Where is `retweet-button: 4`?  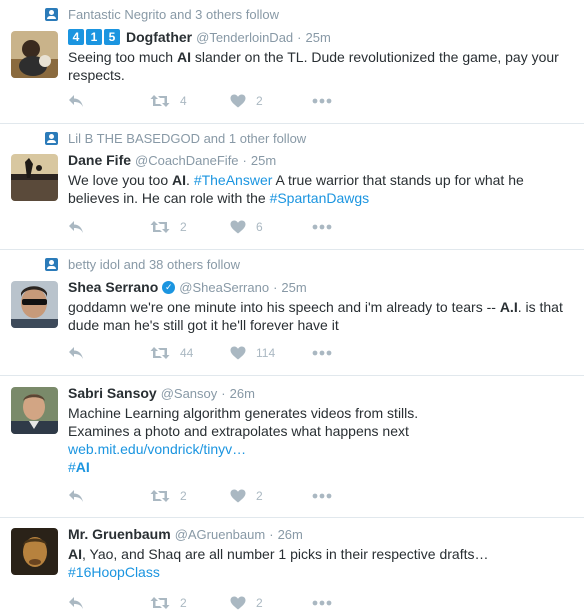 retweet-button: 4 is located at coordinates (190, 101).